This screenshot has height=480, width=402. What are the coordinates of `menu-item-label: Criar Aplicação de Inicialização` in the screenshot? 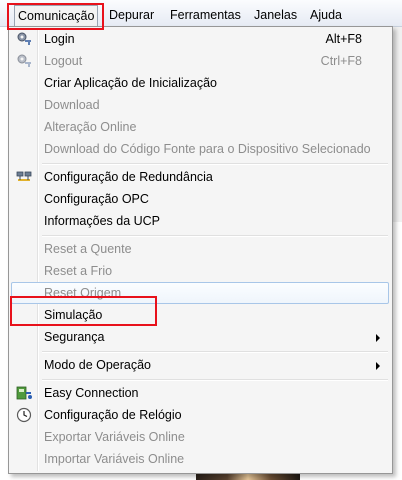 It's located at (131, 83).